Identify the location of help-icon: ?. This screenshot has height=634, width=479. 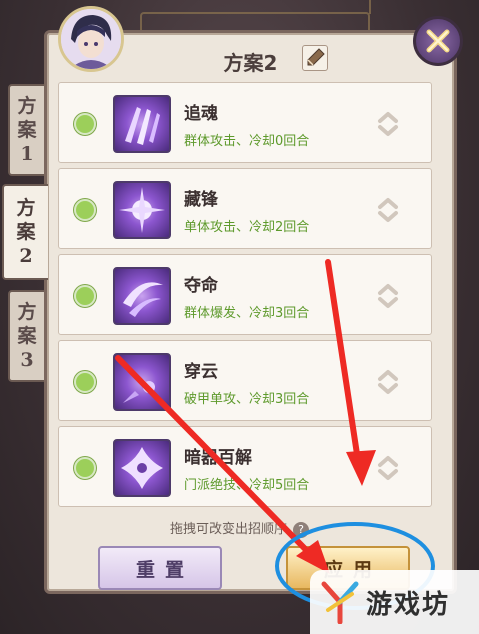
(301, 529).